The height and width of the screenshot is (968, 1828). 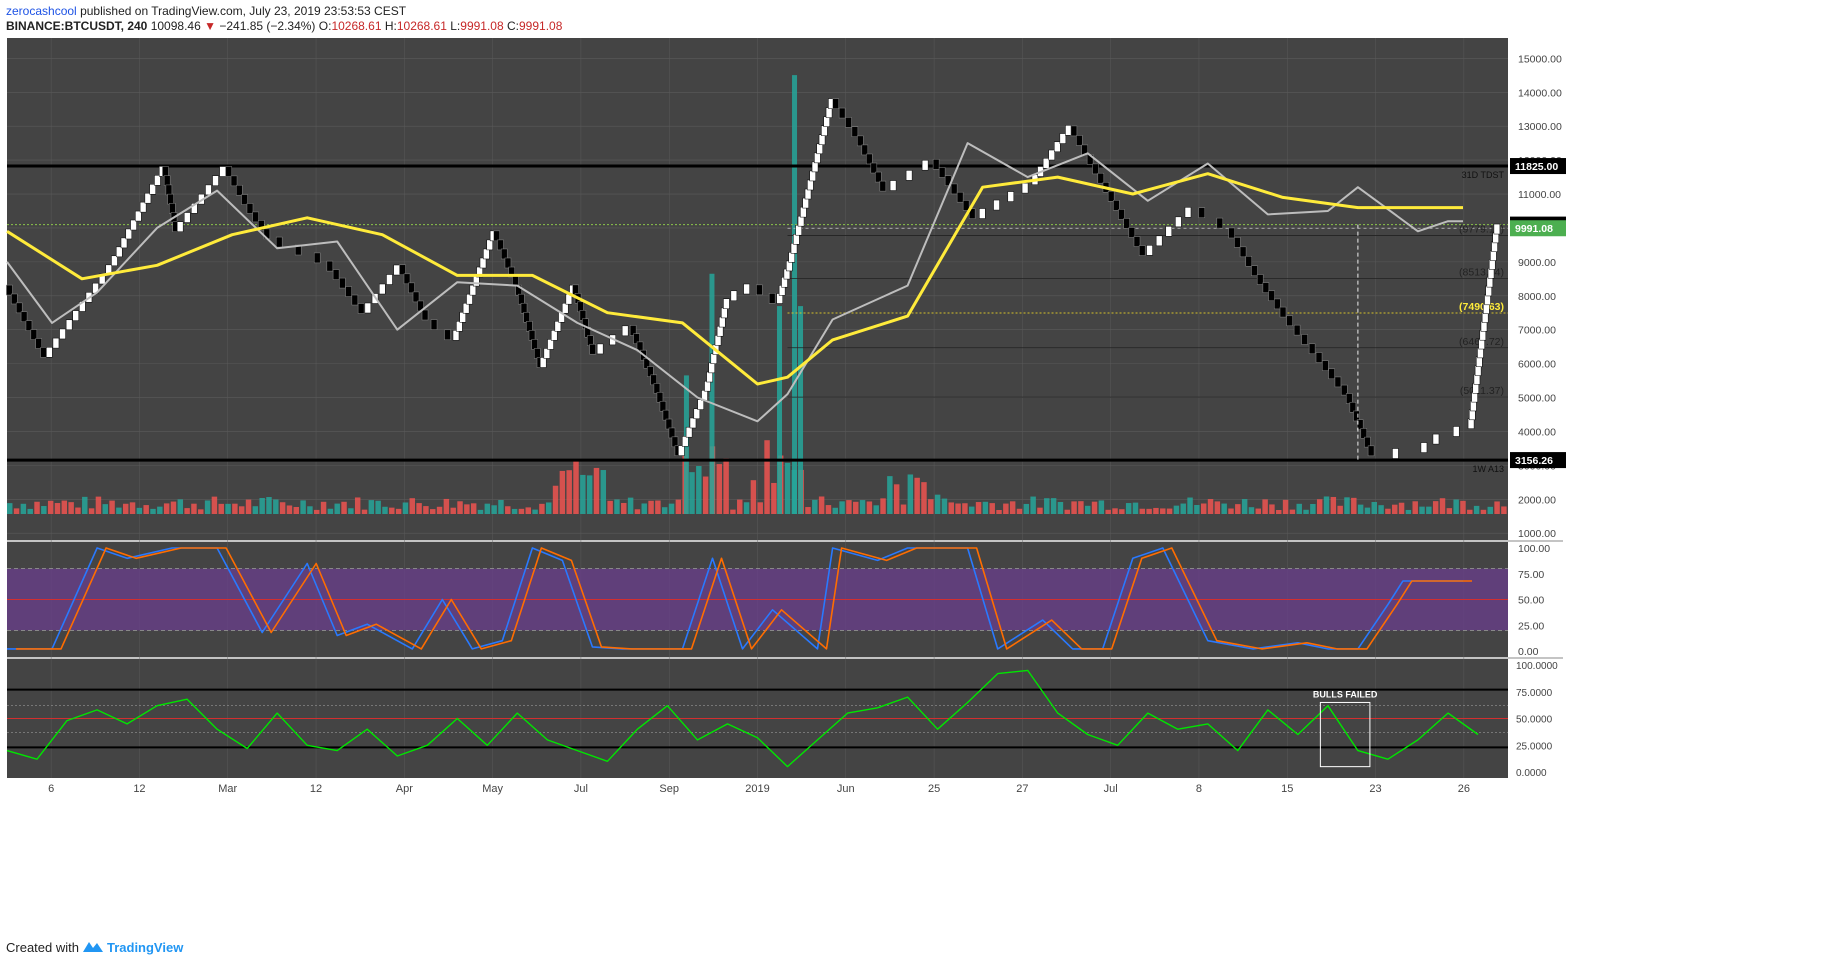 What do you see at coordinates (795, 294) in the screenshot?
I see `volume-spike-bar` at bounding box center [795, 294].